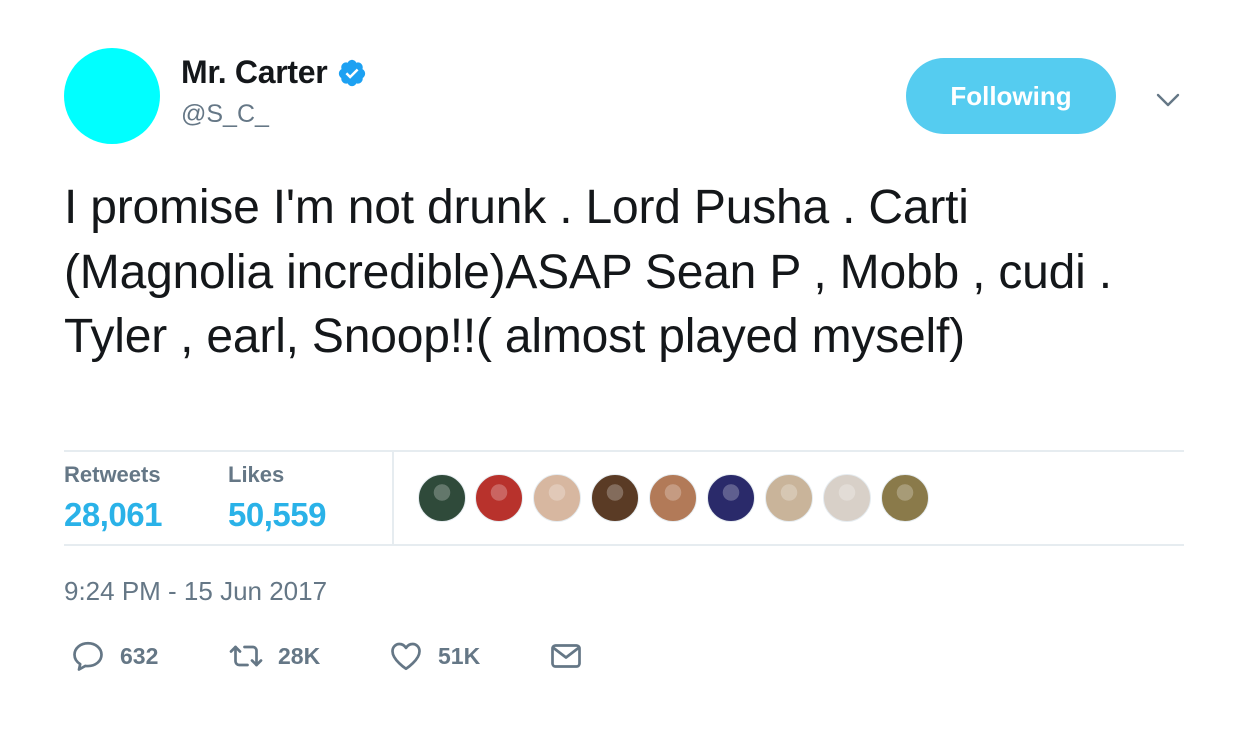  What do you see at coordinates (246, 656) in the screenshot?
I see `retweet-icon` at bounding box center [246, 656].